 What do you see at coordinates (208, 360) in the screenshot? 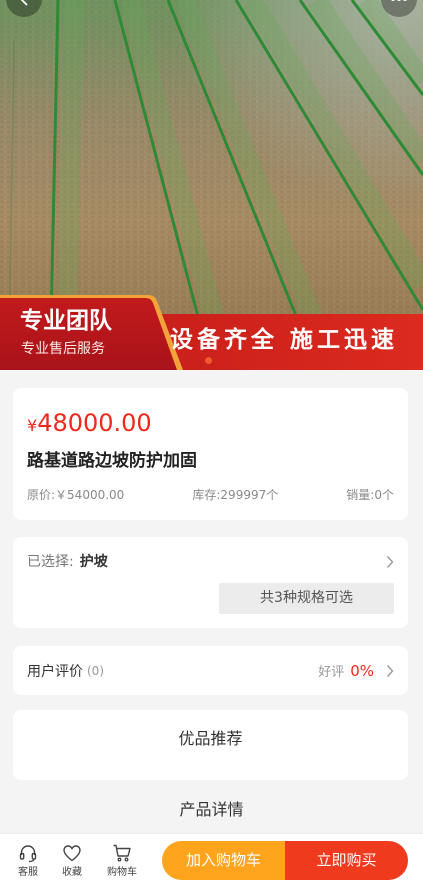
I see `carousel-indicator-dot` at bounding box center [208, 360].